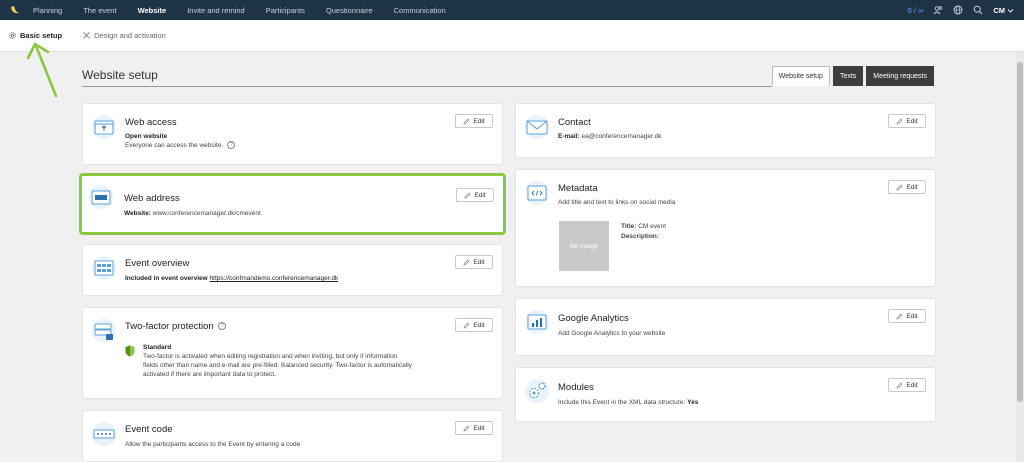  What do you see at coordinates (999, 10) in the screenshot?
I see `user-initials: CM` at bounding box center [999, 10].